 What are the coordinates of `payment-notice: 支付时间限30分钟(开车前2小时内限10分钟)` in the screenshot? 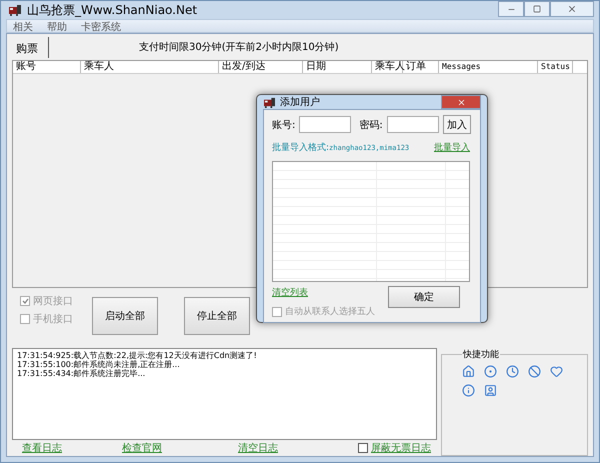 It's located at (239, 47).